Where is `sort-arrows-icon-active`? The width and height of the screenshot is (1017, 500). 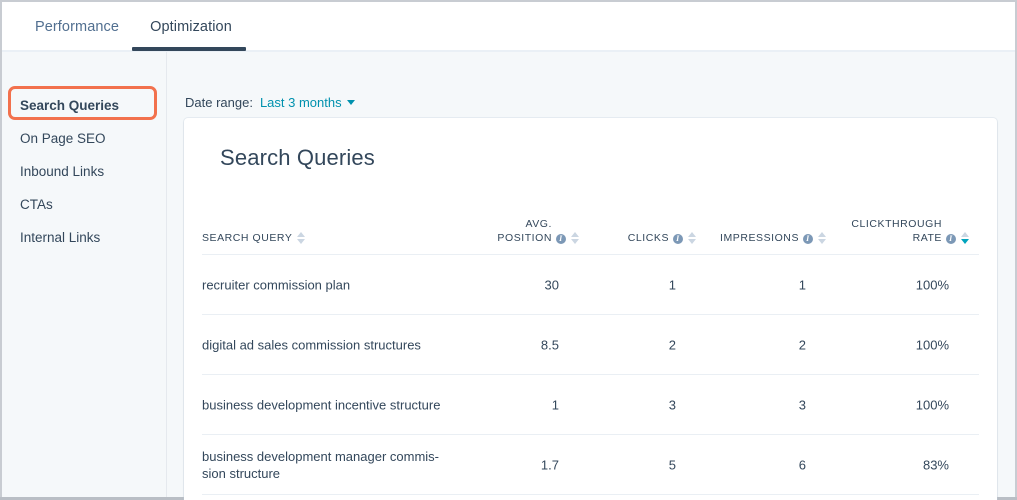
sort-arrows-icon-active is located at coordinates (965, 238).